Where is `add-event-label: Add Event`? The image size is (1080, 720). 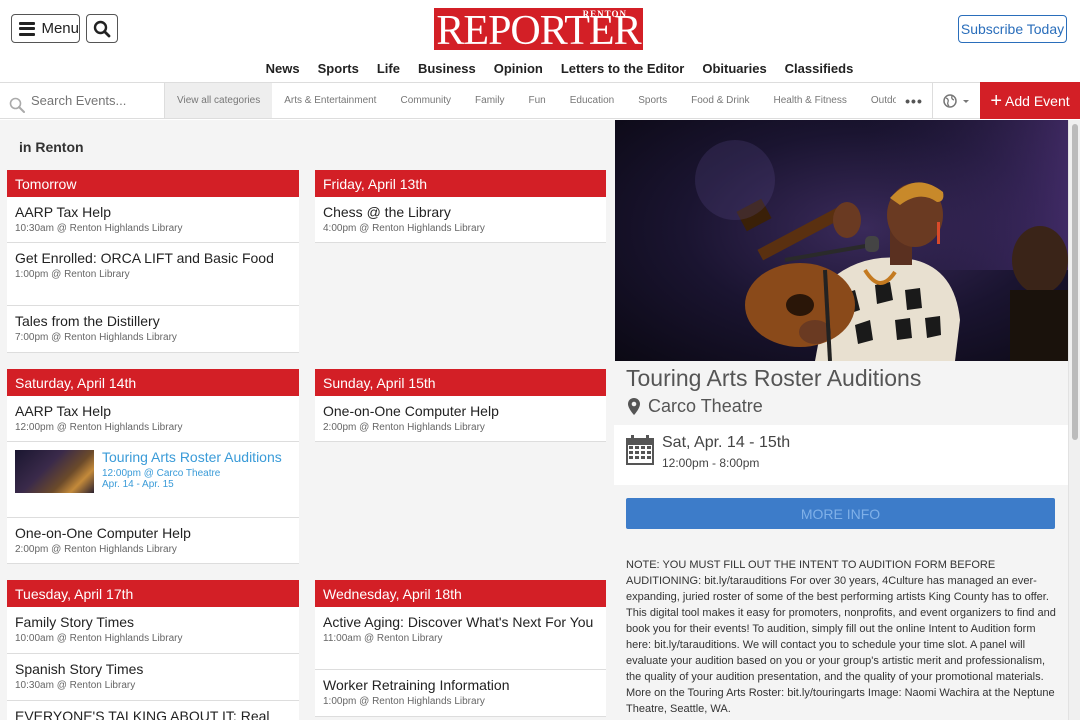 add-event-label: Add Event is located at coordinates (1037, 100).